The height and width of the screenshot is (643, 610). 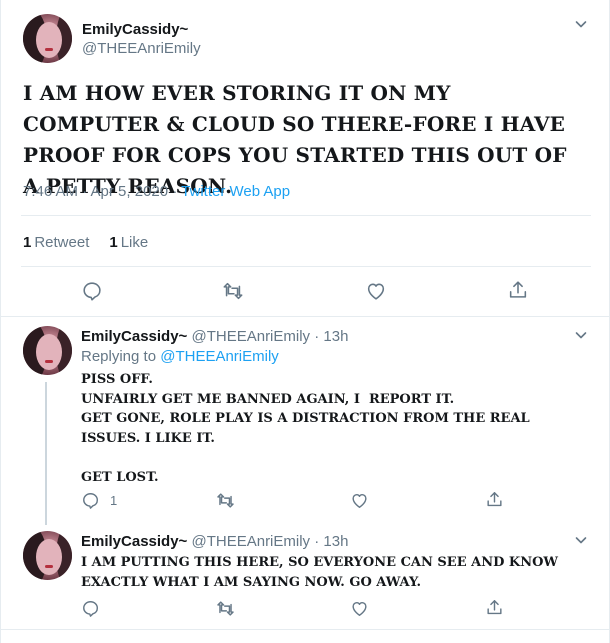 I want to click on replying-prefix: Replying to, so click(x=121, y=356).